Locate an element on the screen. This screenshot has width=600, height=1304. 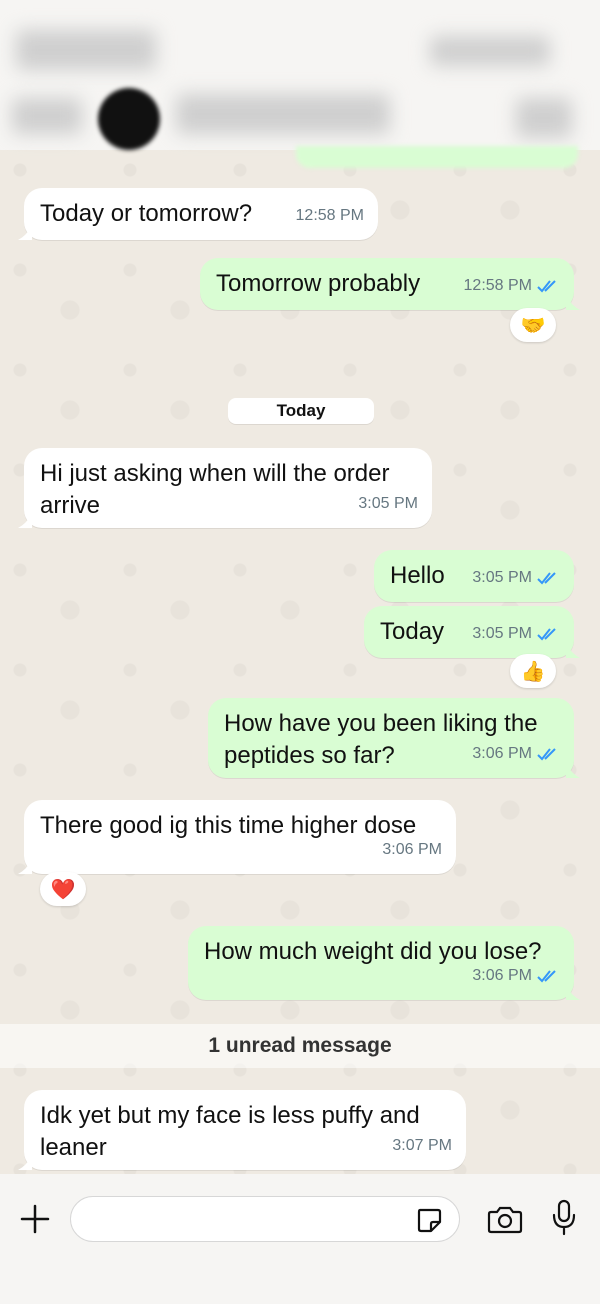
microphone-icon is located at coordinates (564, 1217).